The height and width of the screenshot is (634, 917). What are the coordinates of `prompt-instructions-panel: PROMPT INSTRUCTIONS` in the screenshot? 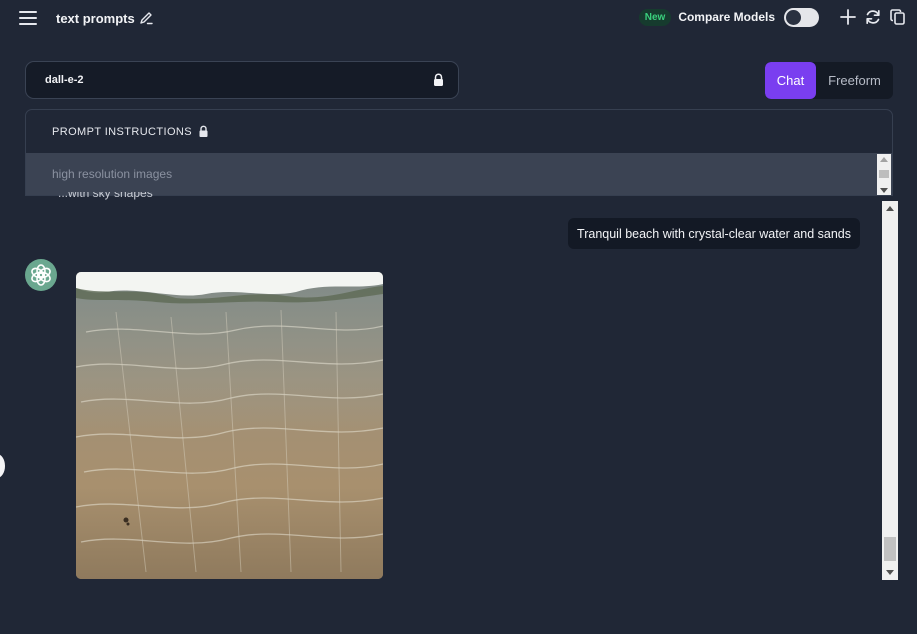 It's located at (459, 152).